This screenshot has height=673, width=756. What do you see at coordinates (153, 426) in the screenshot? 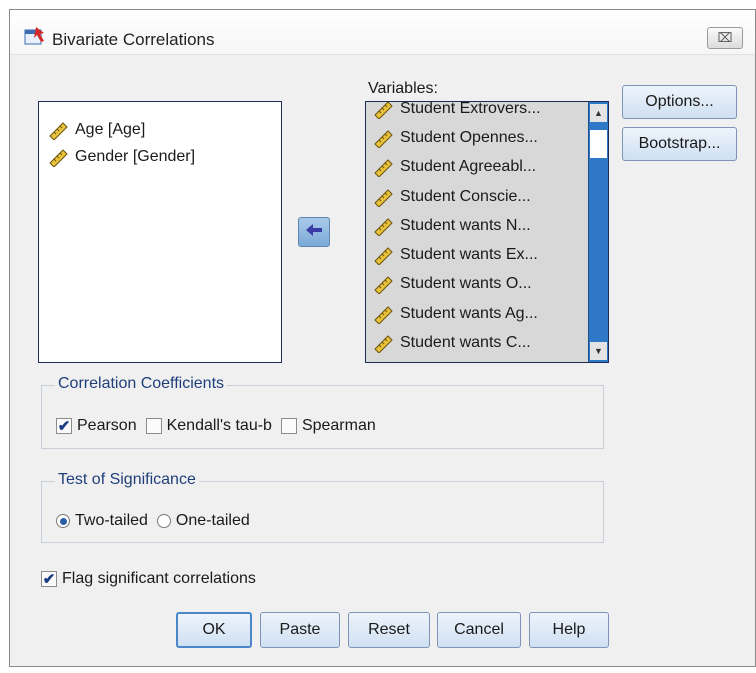
I see `kendall-checkbox` at bounding box center [153, 426].